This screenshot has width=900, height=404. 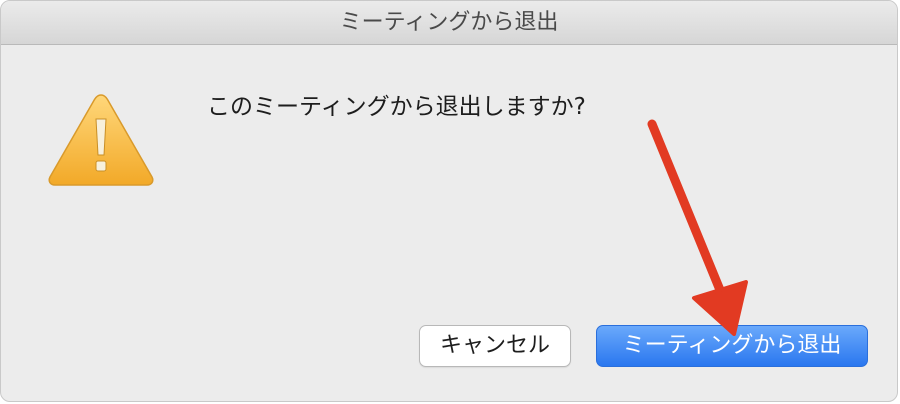 I want to click on dialog-titlebar: ミーティングから退出, so click(x=449, y=23).